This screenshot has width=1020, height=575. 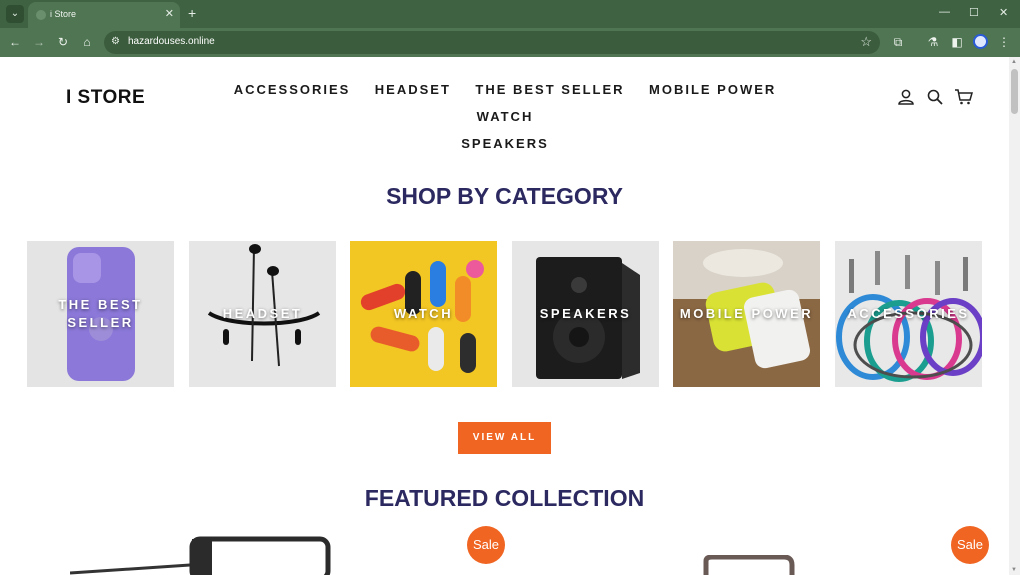 I want to click on extensions-icon: ⧉, so click(x=898, y=42).